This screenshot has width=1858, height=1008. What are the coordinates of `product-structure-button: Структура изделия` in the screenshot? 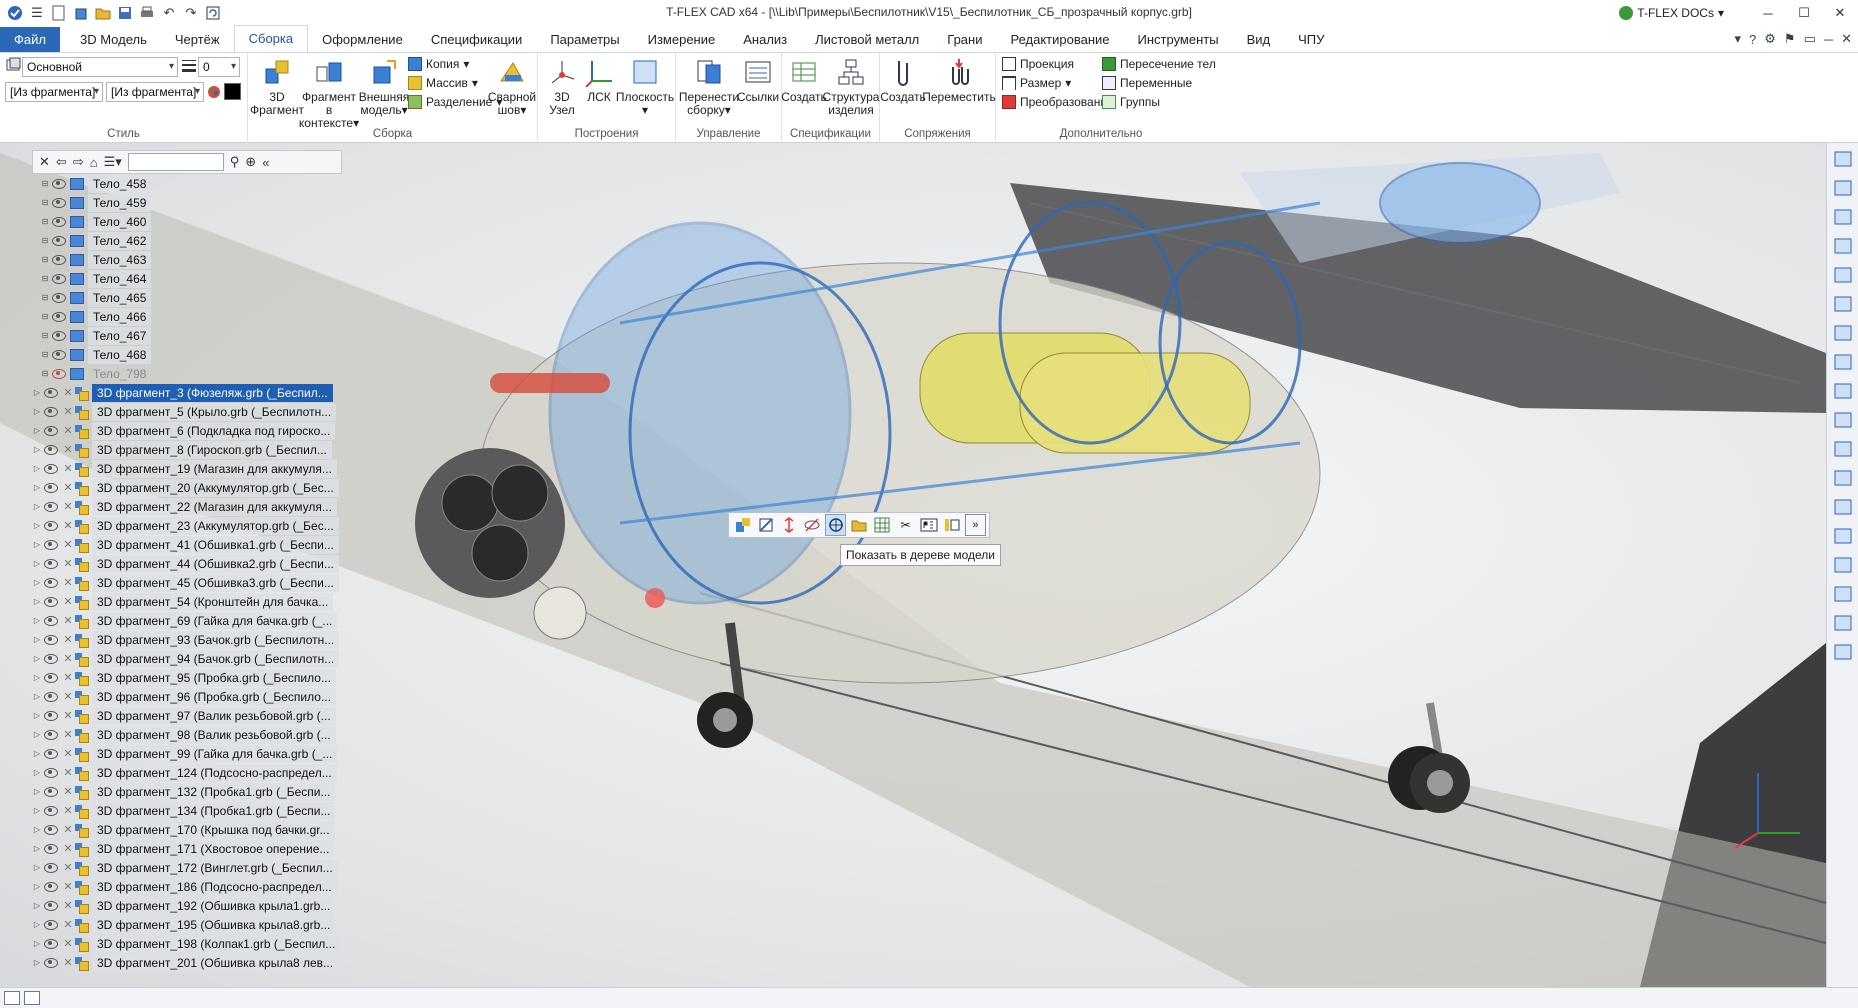 It's located at (851, 86).